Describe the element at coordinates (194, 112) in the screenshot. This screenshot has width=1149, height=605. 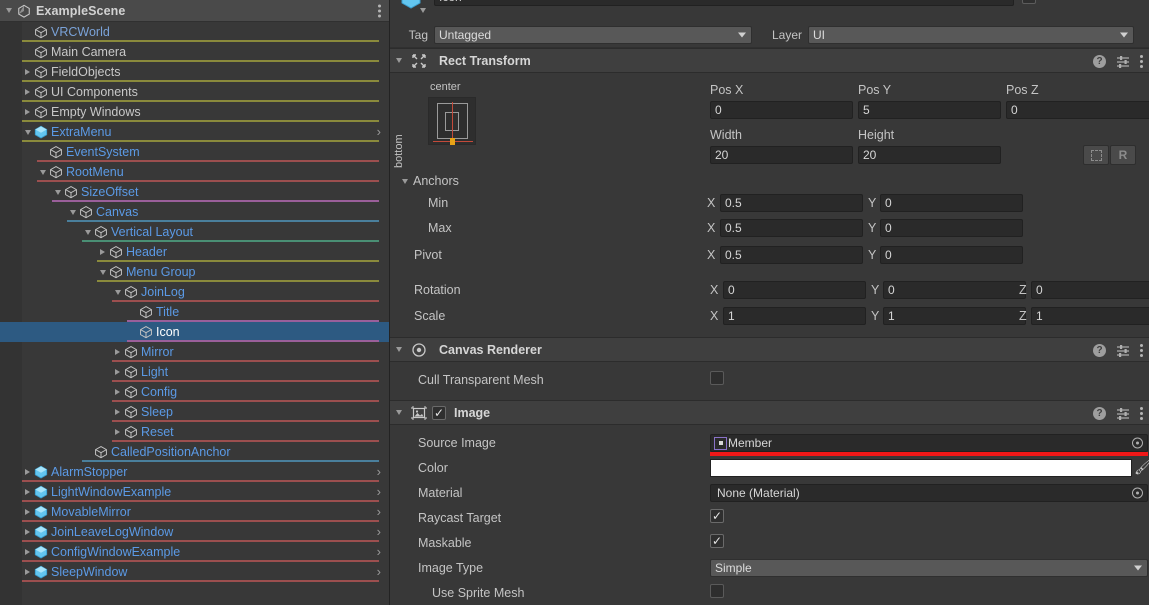
I see `hierarchy-row-empty-windows: Empty Windows` at that location.